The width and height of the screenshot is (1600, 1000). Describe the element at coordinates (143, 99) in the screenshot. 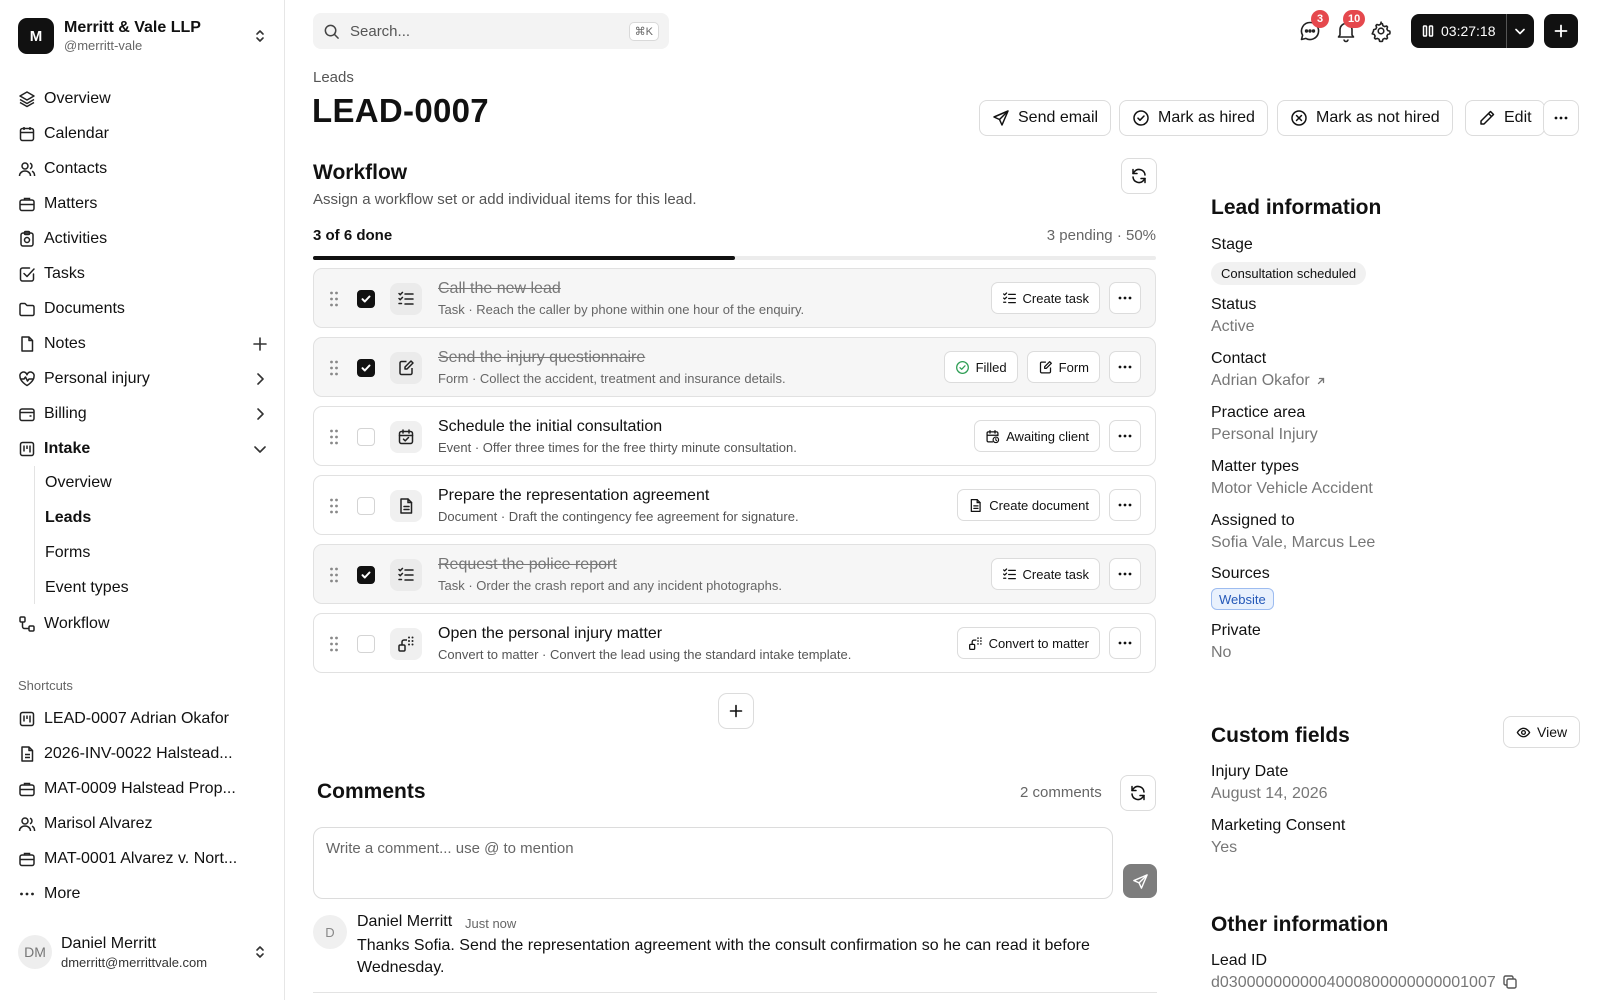

I see `sidebar-item-overview: Overview` at that location.